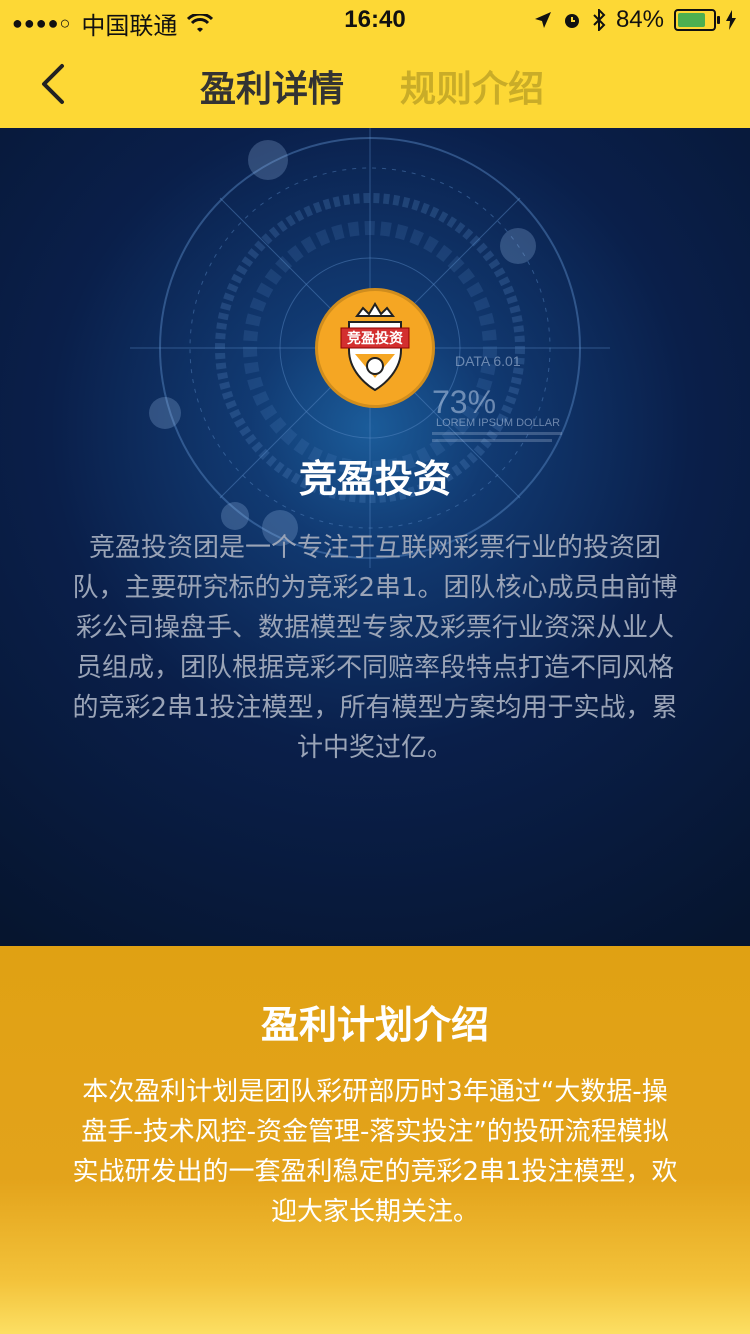 Image resolution: width=750 pixels, height=1334 pixels. I want to click on status-bar: ●●●●○ 中国联通 16:40 84%, so click(375, 20).